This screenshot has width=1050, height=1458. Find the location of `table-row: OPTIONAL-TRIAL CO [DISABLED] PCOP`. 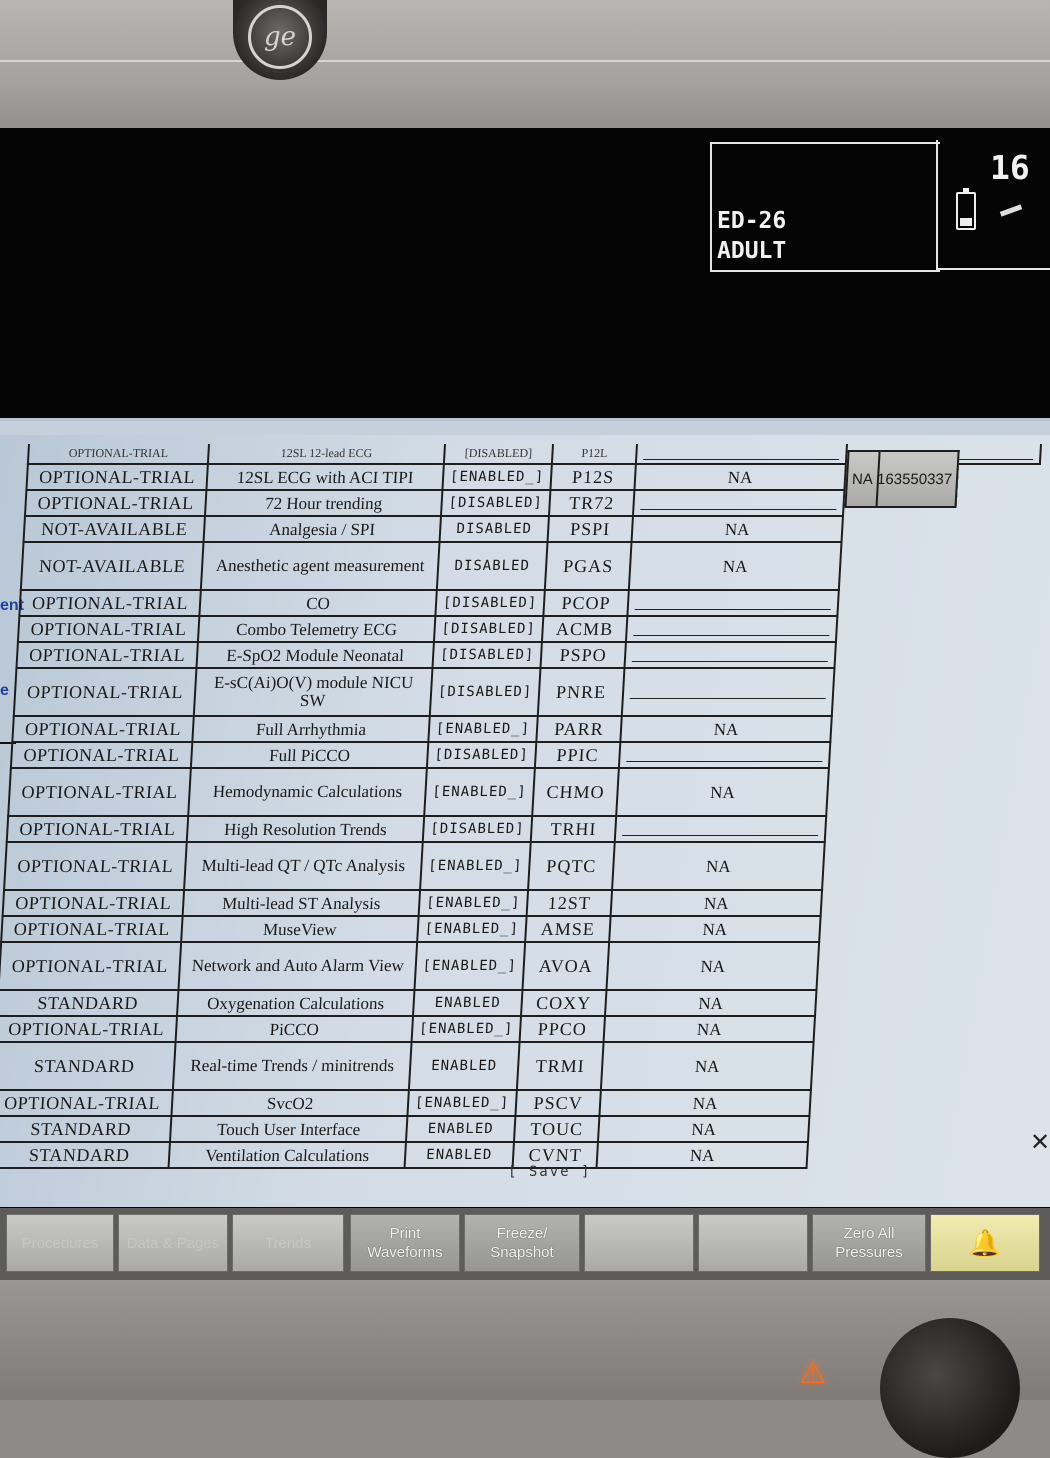

table-row: OPTIONAL-TRIAL CO [DISABLED] PCOP is located at coordinates (525, 533).